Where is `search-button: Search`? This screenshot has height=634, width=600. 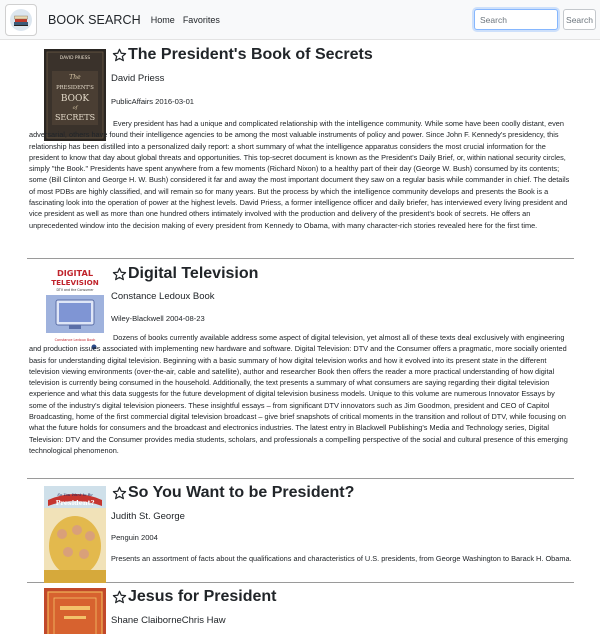
search-button: Search is located at coordinates (579, 19).